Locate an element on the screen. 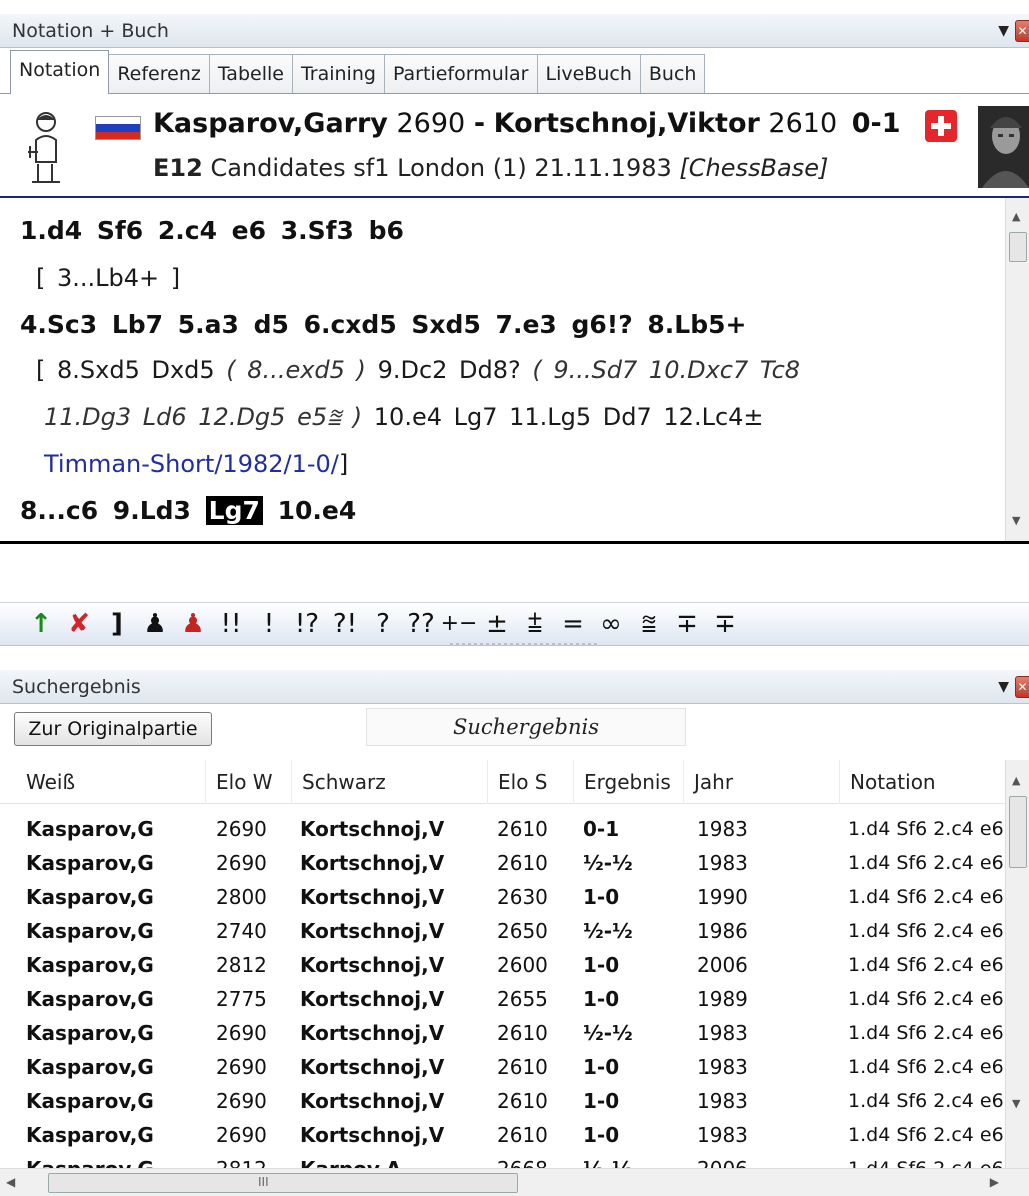 This screenshot has height=1196, width=1029. white-piece-icon: ♟ is located at coordinates (155, 624).